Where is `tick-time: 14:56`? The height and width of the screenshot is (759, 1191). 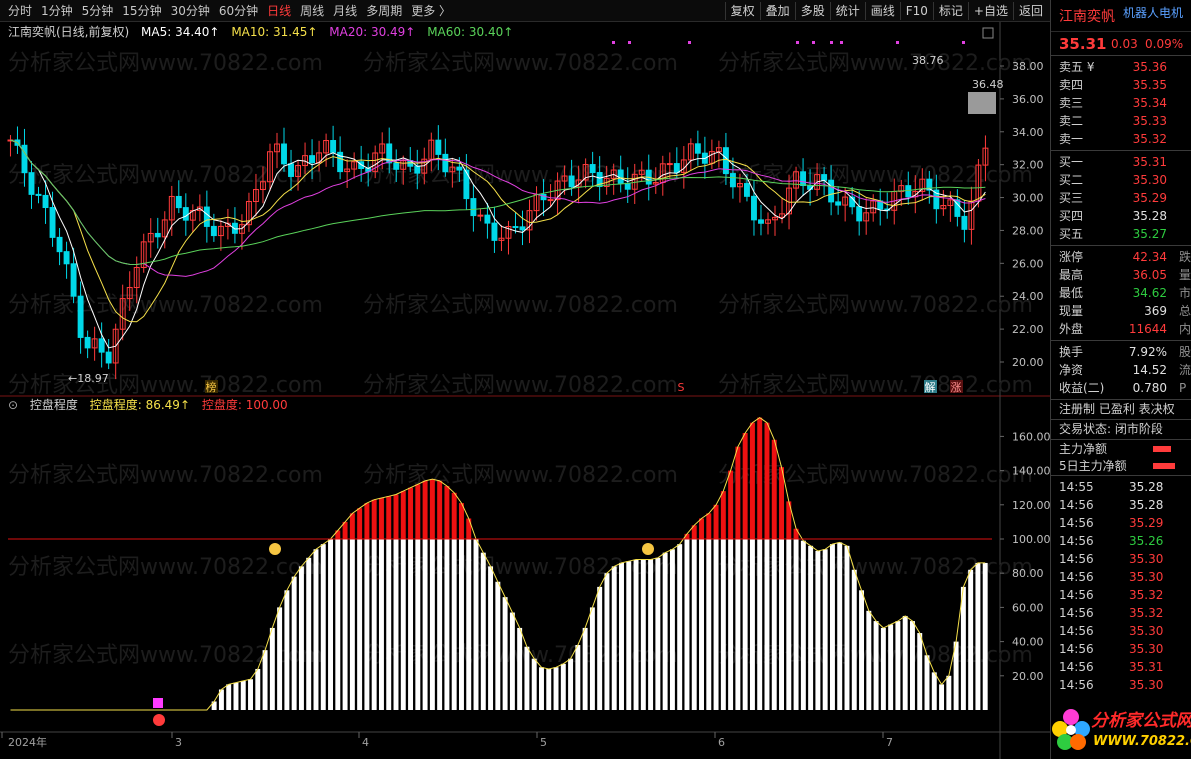
tick-time: 14:56 is located at coordinates (1076, 523).